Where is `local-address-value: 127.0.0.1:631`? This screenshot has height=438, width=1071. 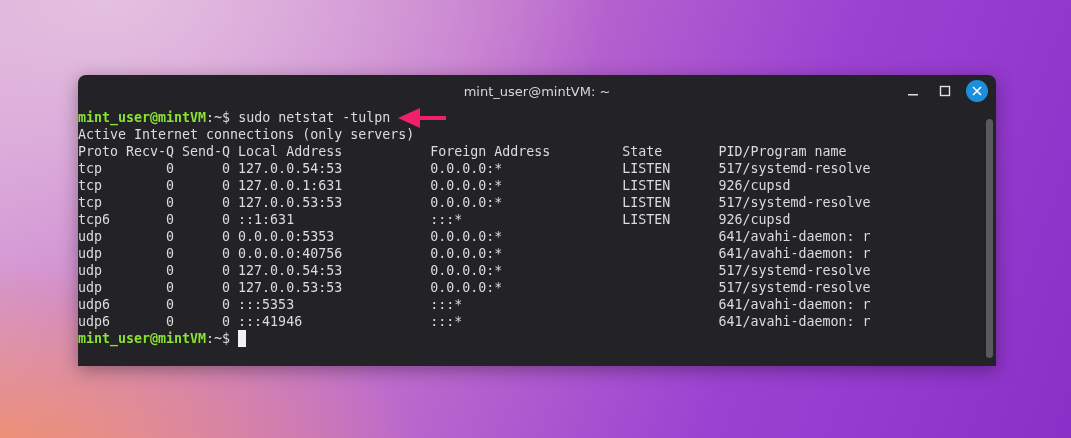
local-address-value: 127.0.0.1:631 is located at coordinates (290, 185).